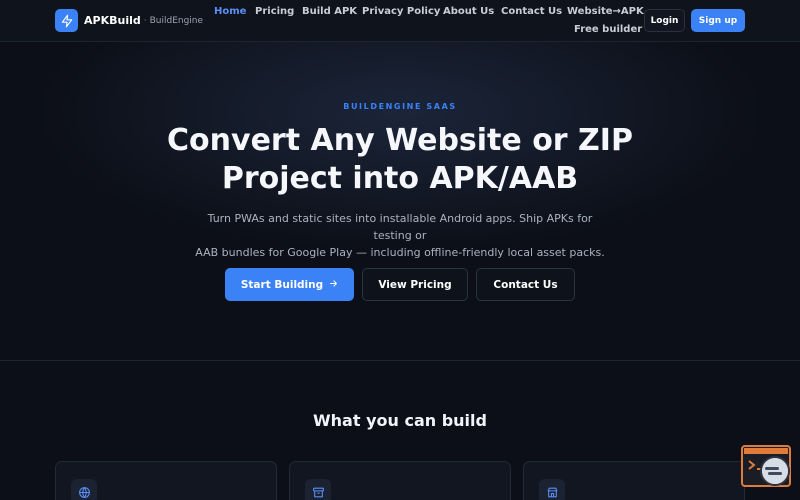 Image resolution: width=800 pixels, height=500 pixels. Describe the element at coordinates (176, 20) in the screenshot. I see `brand-subtitle: BuildEngine` at that location.